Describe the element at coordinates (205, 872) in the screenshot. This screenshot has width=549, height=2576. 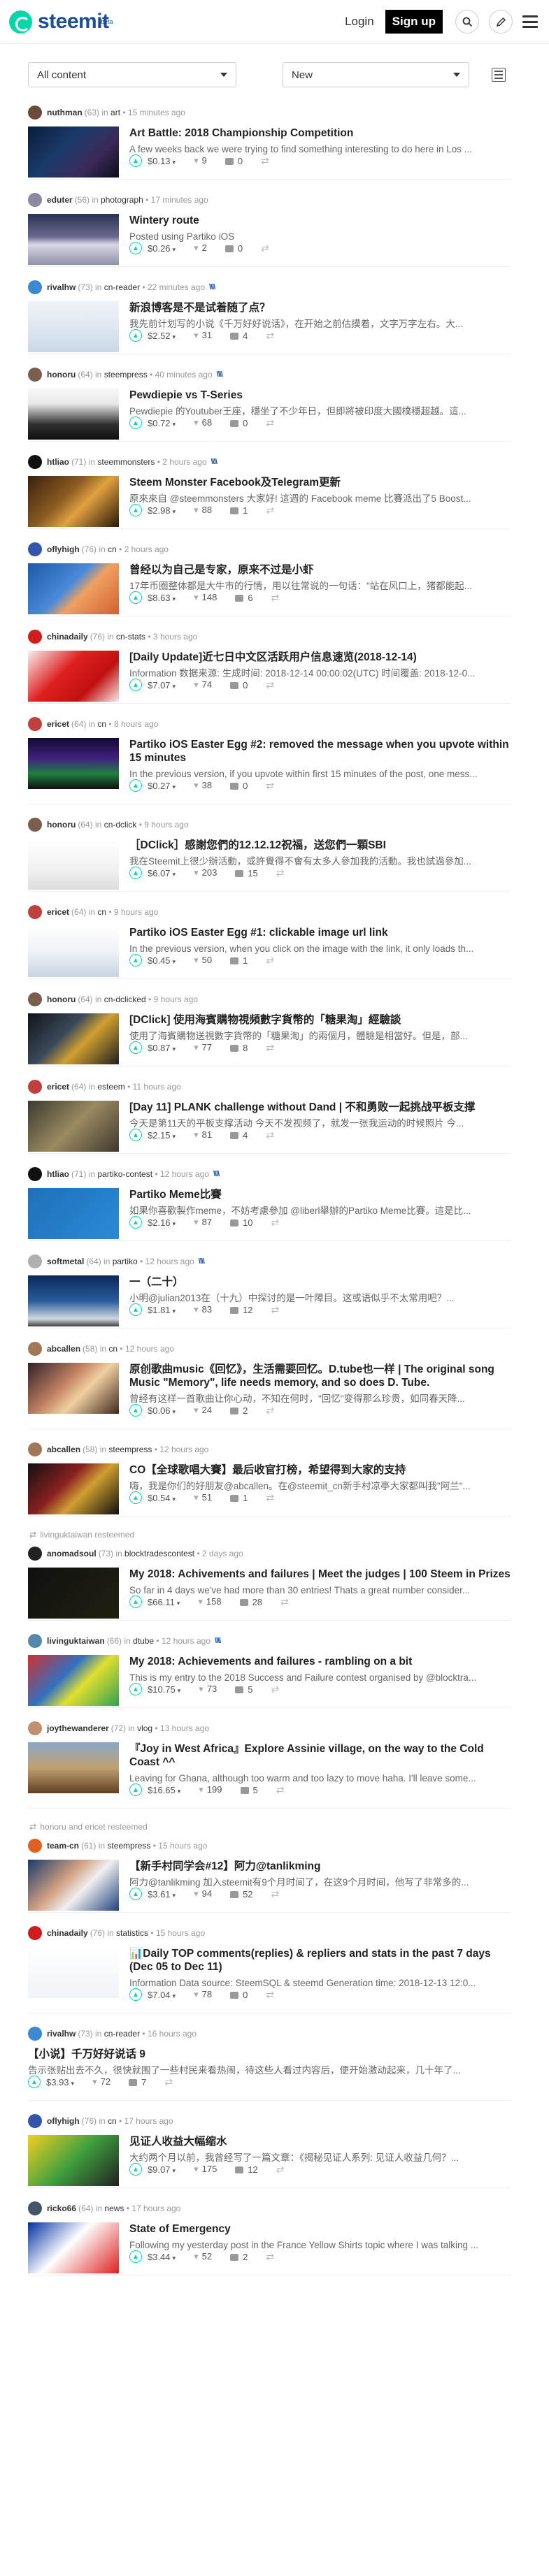
I see `vote-count: ▾ 203` at that location.